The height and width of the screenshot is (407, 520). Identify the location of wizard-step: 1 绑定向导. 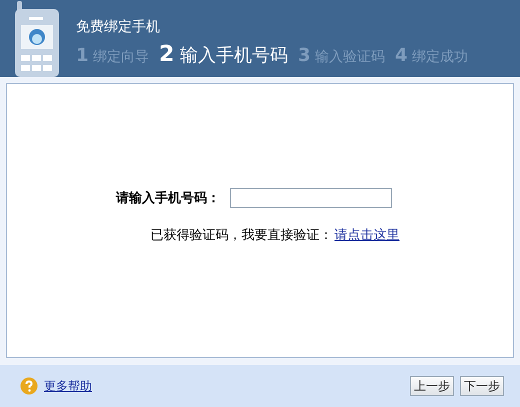
(112, 55).